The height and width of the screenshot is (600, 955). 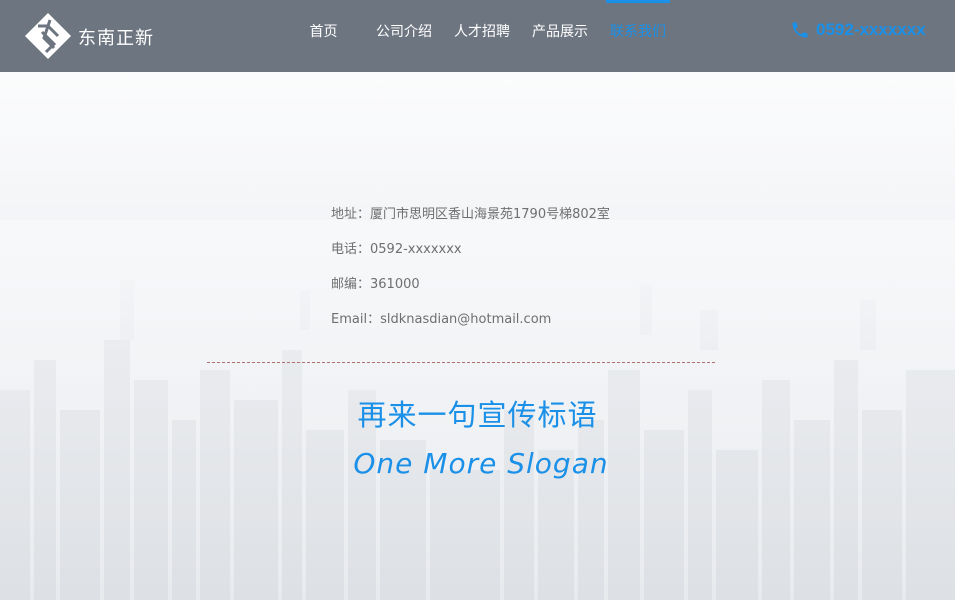 I want to click on header-phone: 0592-xxxxxxx, so click(x=858, y=30).